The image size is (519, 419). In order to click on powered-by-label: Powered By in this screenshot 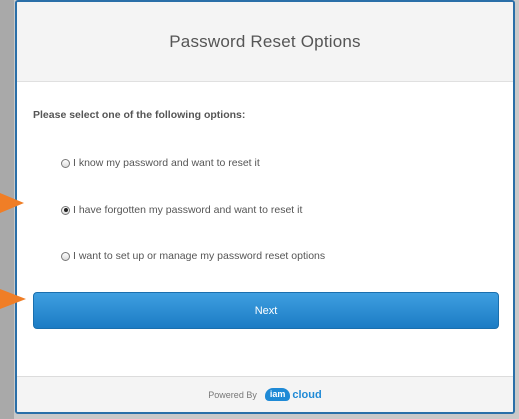, I will do `click(232, 394)`.